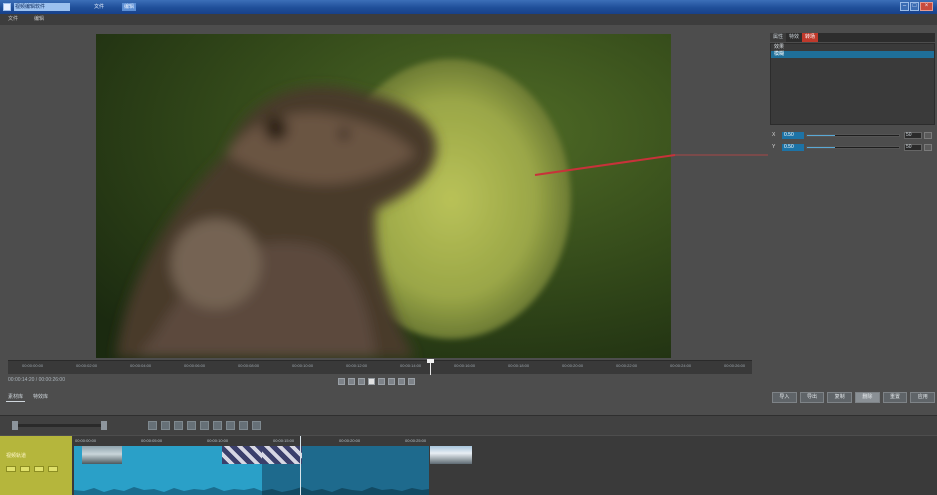  I want to click on rewind-icon, so click(351, 381).